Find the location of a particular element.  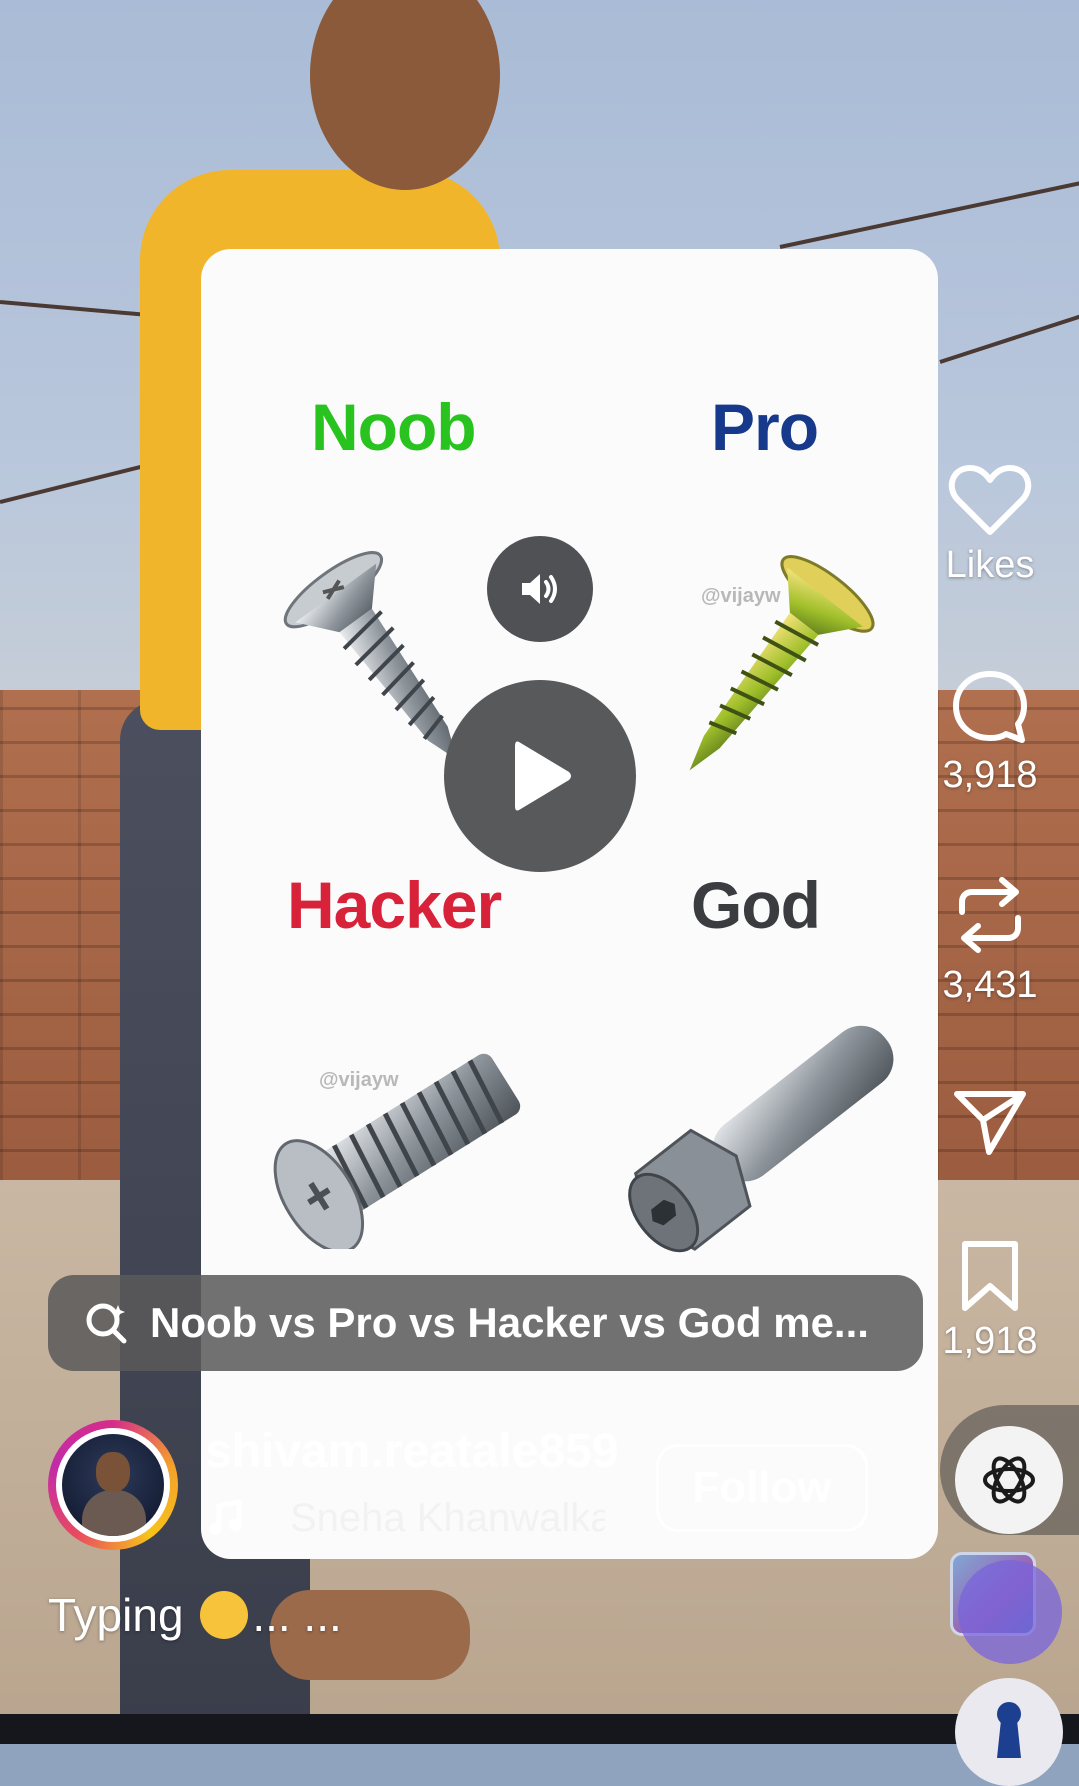

avatar-border is located at coordinates (113, 1485).